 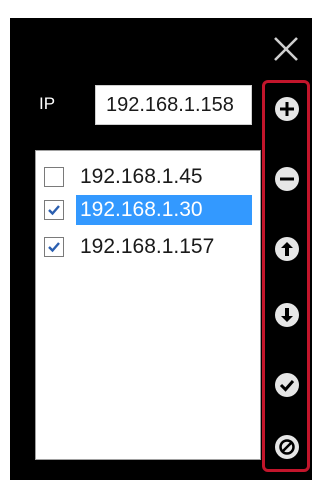 I want to click on list-item: 192.168.1.45, so click(x=125, y=177).